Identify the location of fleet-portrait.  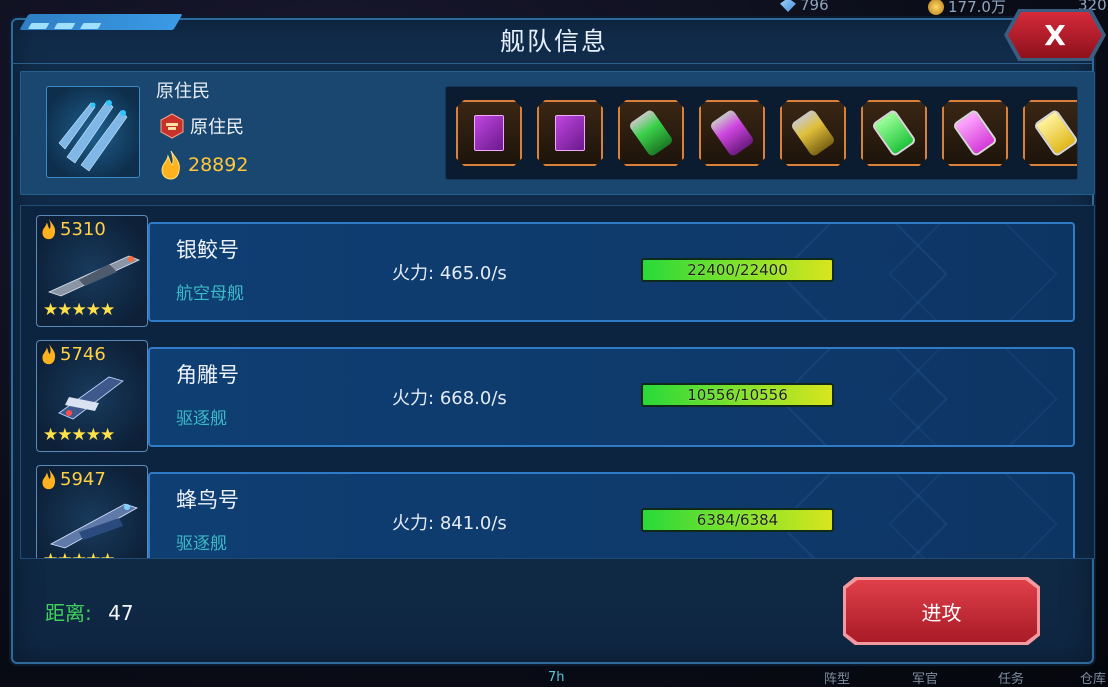
(93, 132).